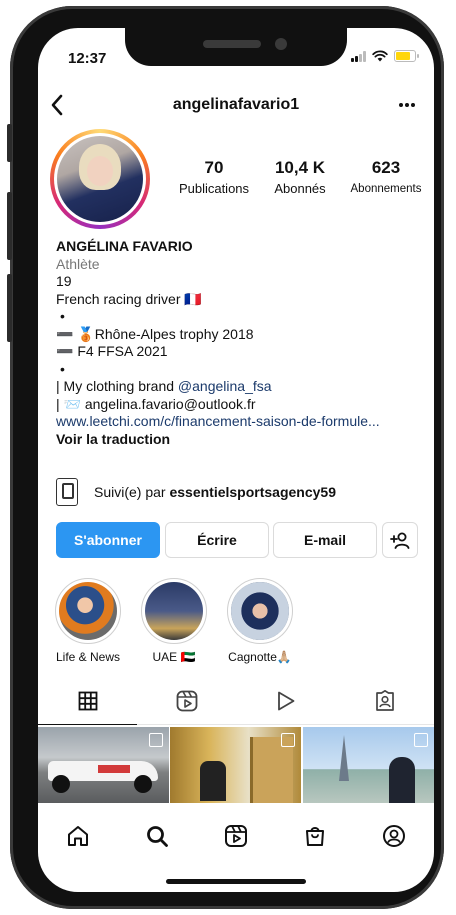 This screenshot has width=456, height=915. Describe the element at coordinates (300, 167) in the screenshot. I see `followers-count: 10,4 K` at that location.